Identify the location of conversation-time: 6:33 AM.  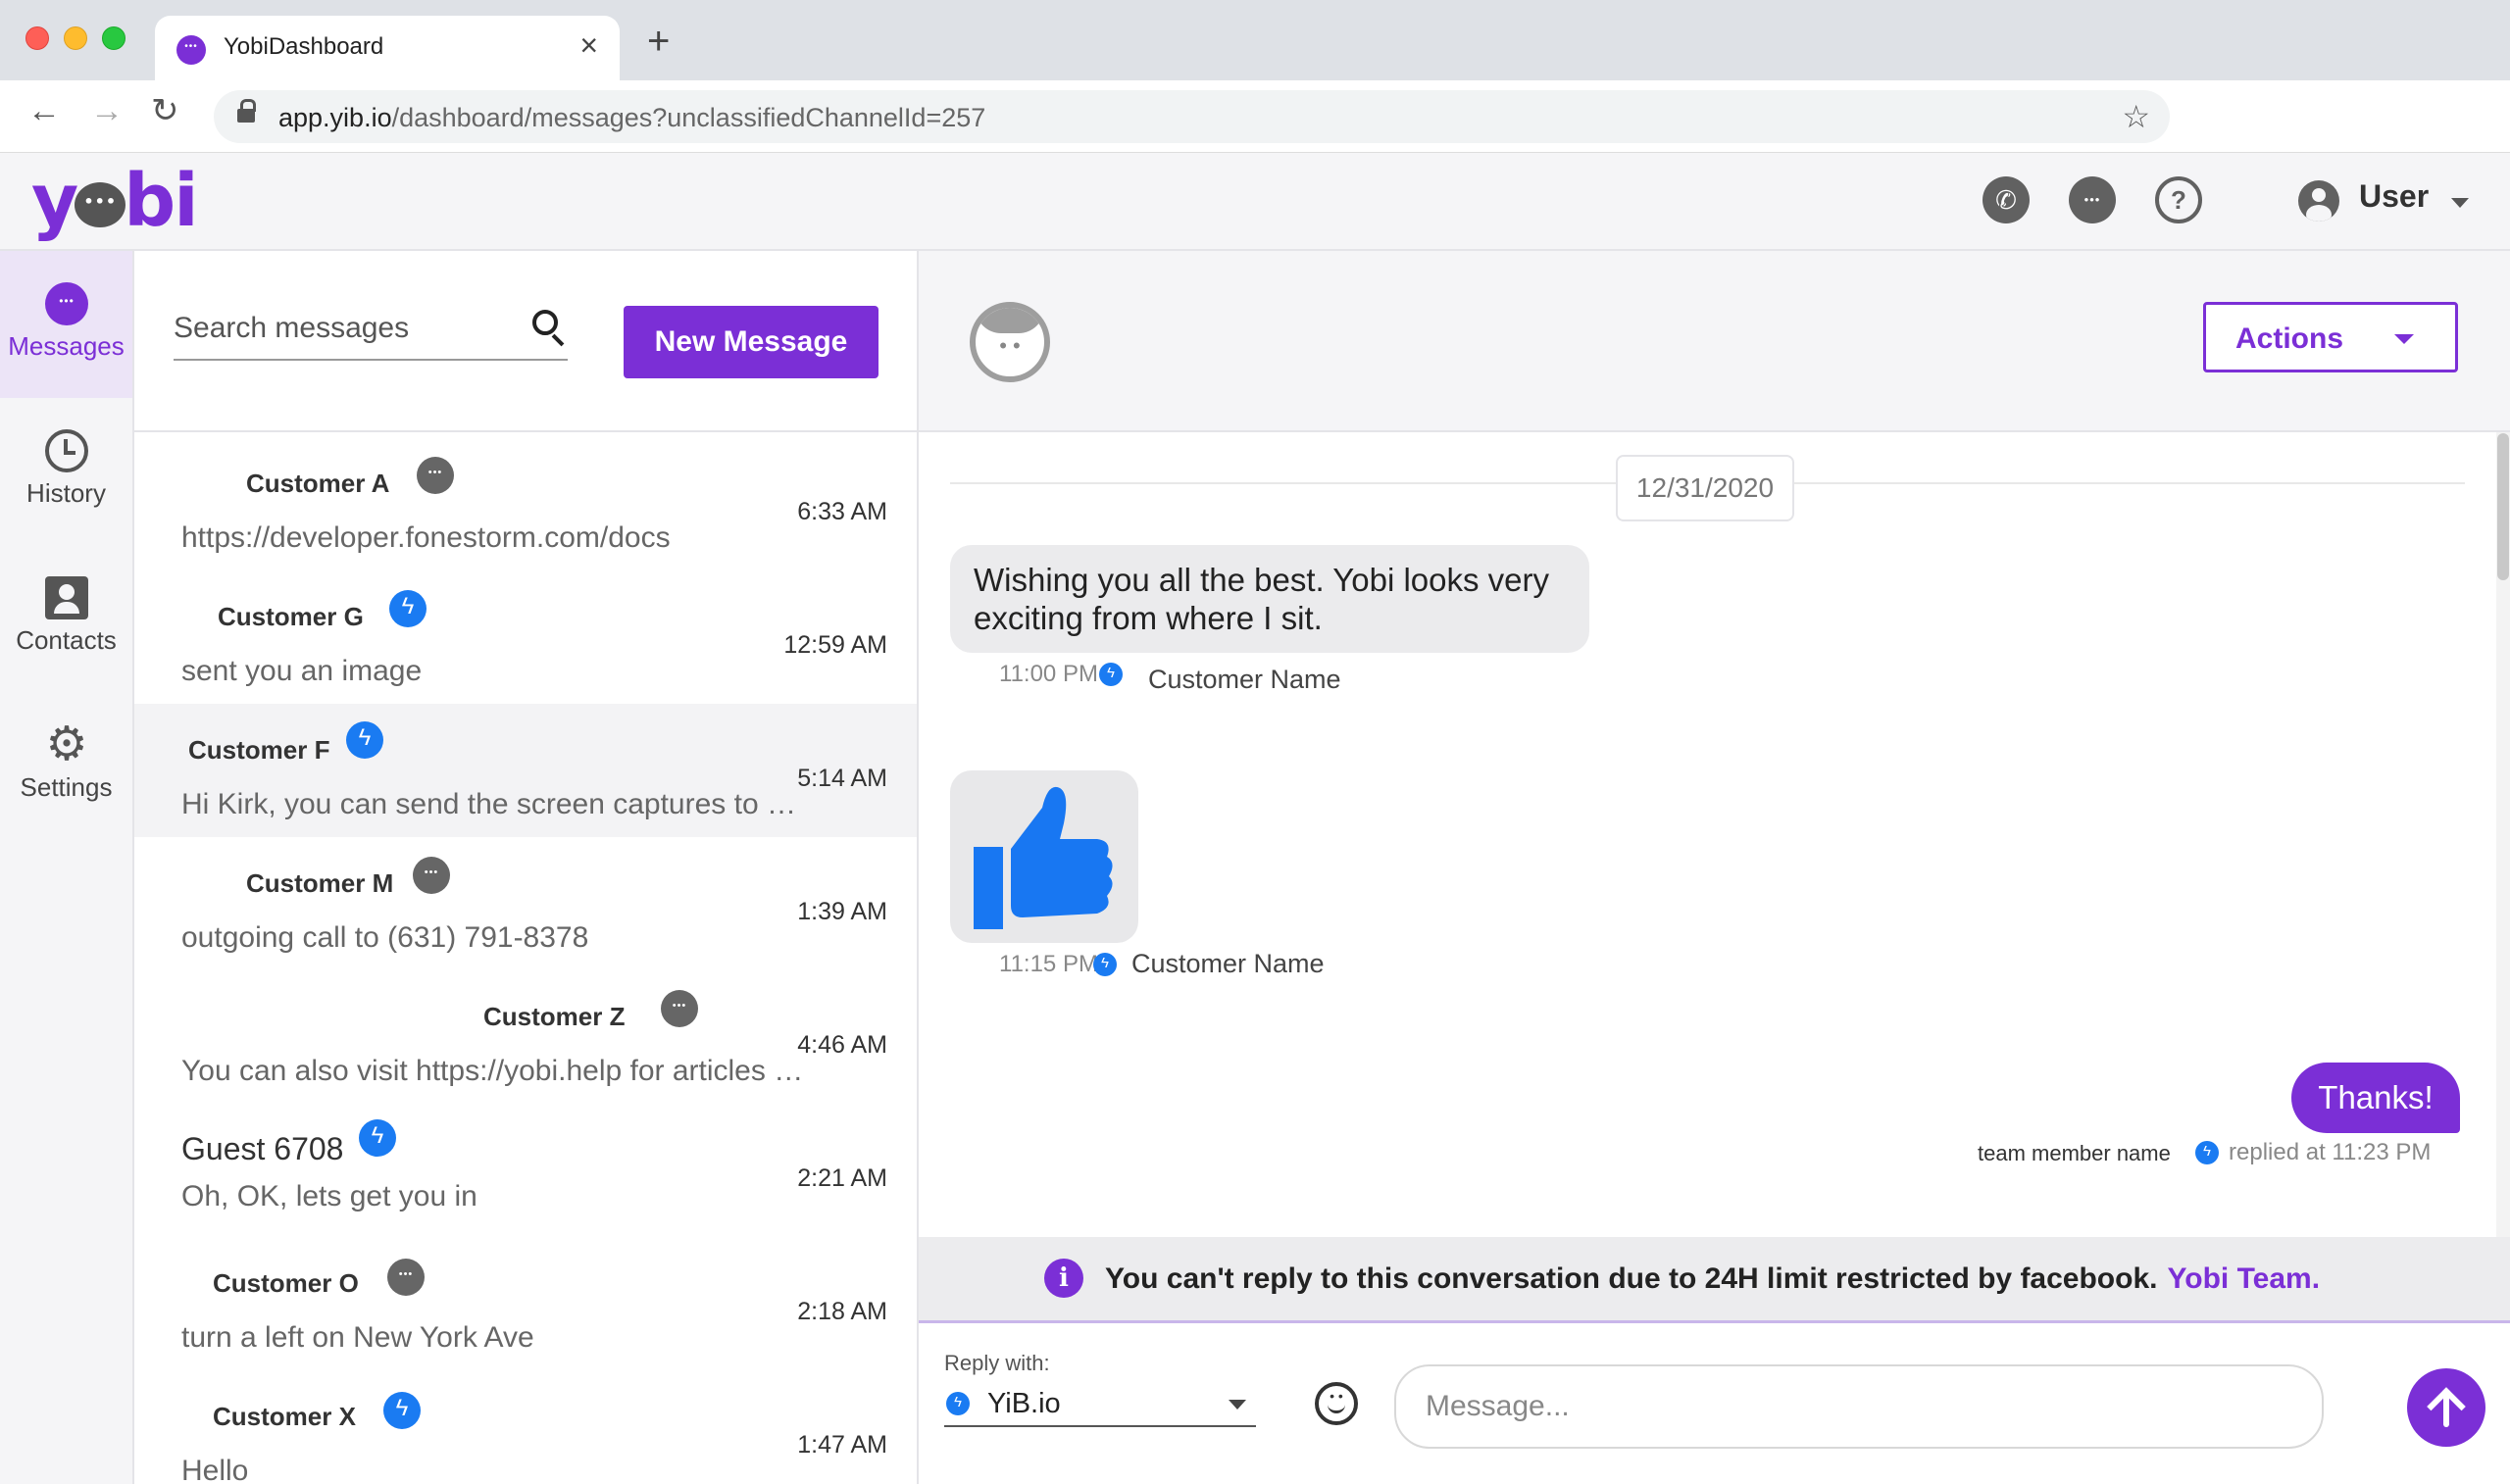
(842, 511).